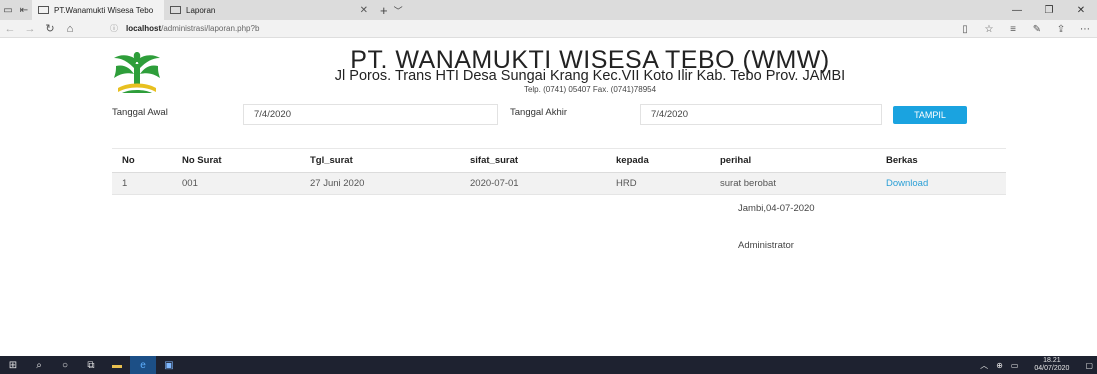  What do you see at coordinates (793, 183) in the screenshot?
I see `cell-perihal: surat berobat` at bounding box center [793, 183].